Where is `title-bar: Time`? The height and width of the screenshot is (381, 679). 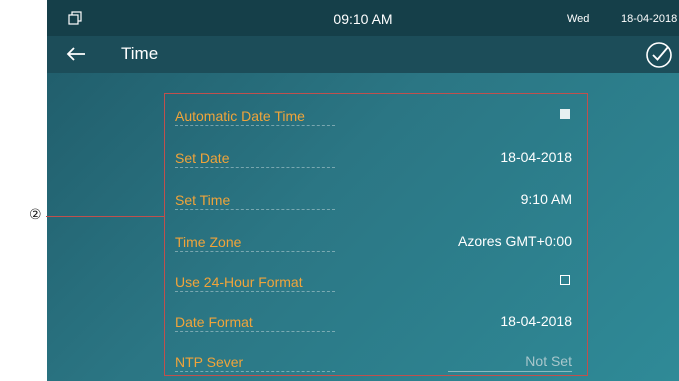
title-bar: Time is located at coordinates (363, 54).